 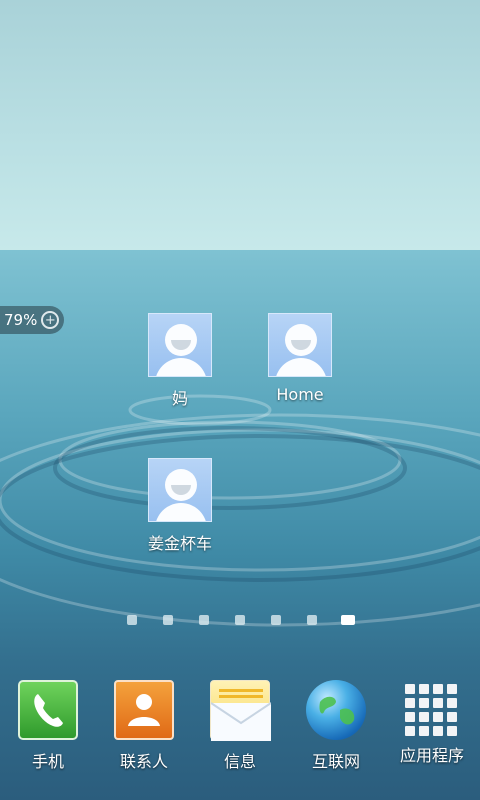 I want to click on battery-indicator: 79% +, so click(x=32, y=320).